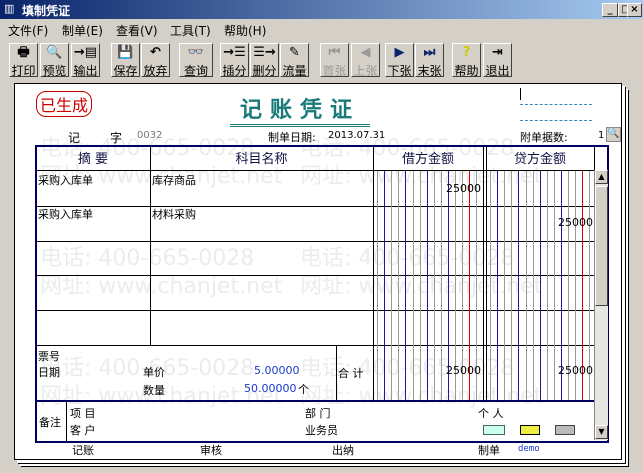  Describe the element at coordinates (23, 52) in the screenshot. I see `printer-icon: 🖶` at that location.